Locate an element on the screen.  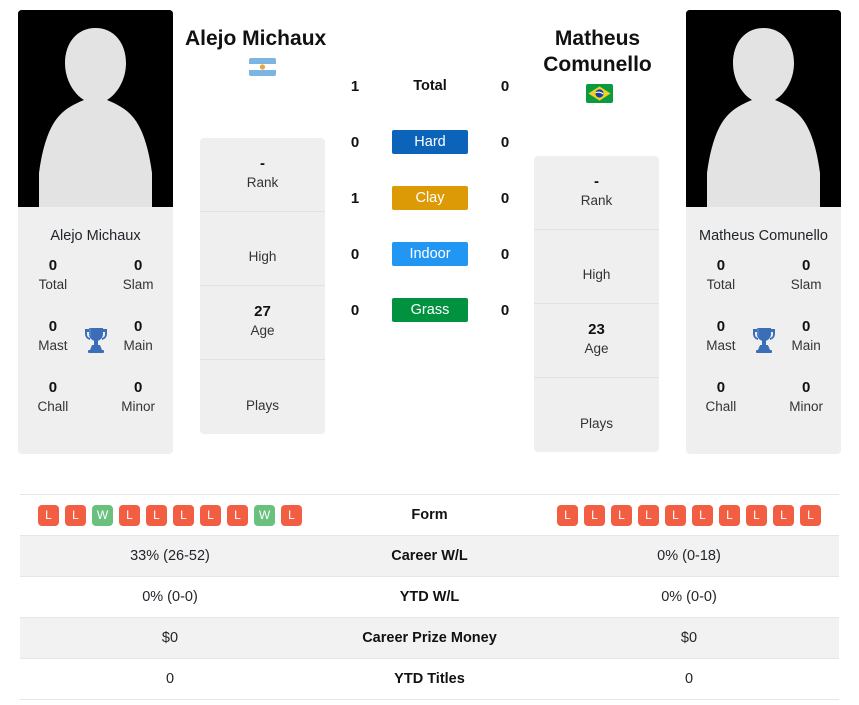
title-stat-slam-right: 0 Slam is located at coordinates (806, 276).